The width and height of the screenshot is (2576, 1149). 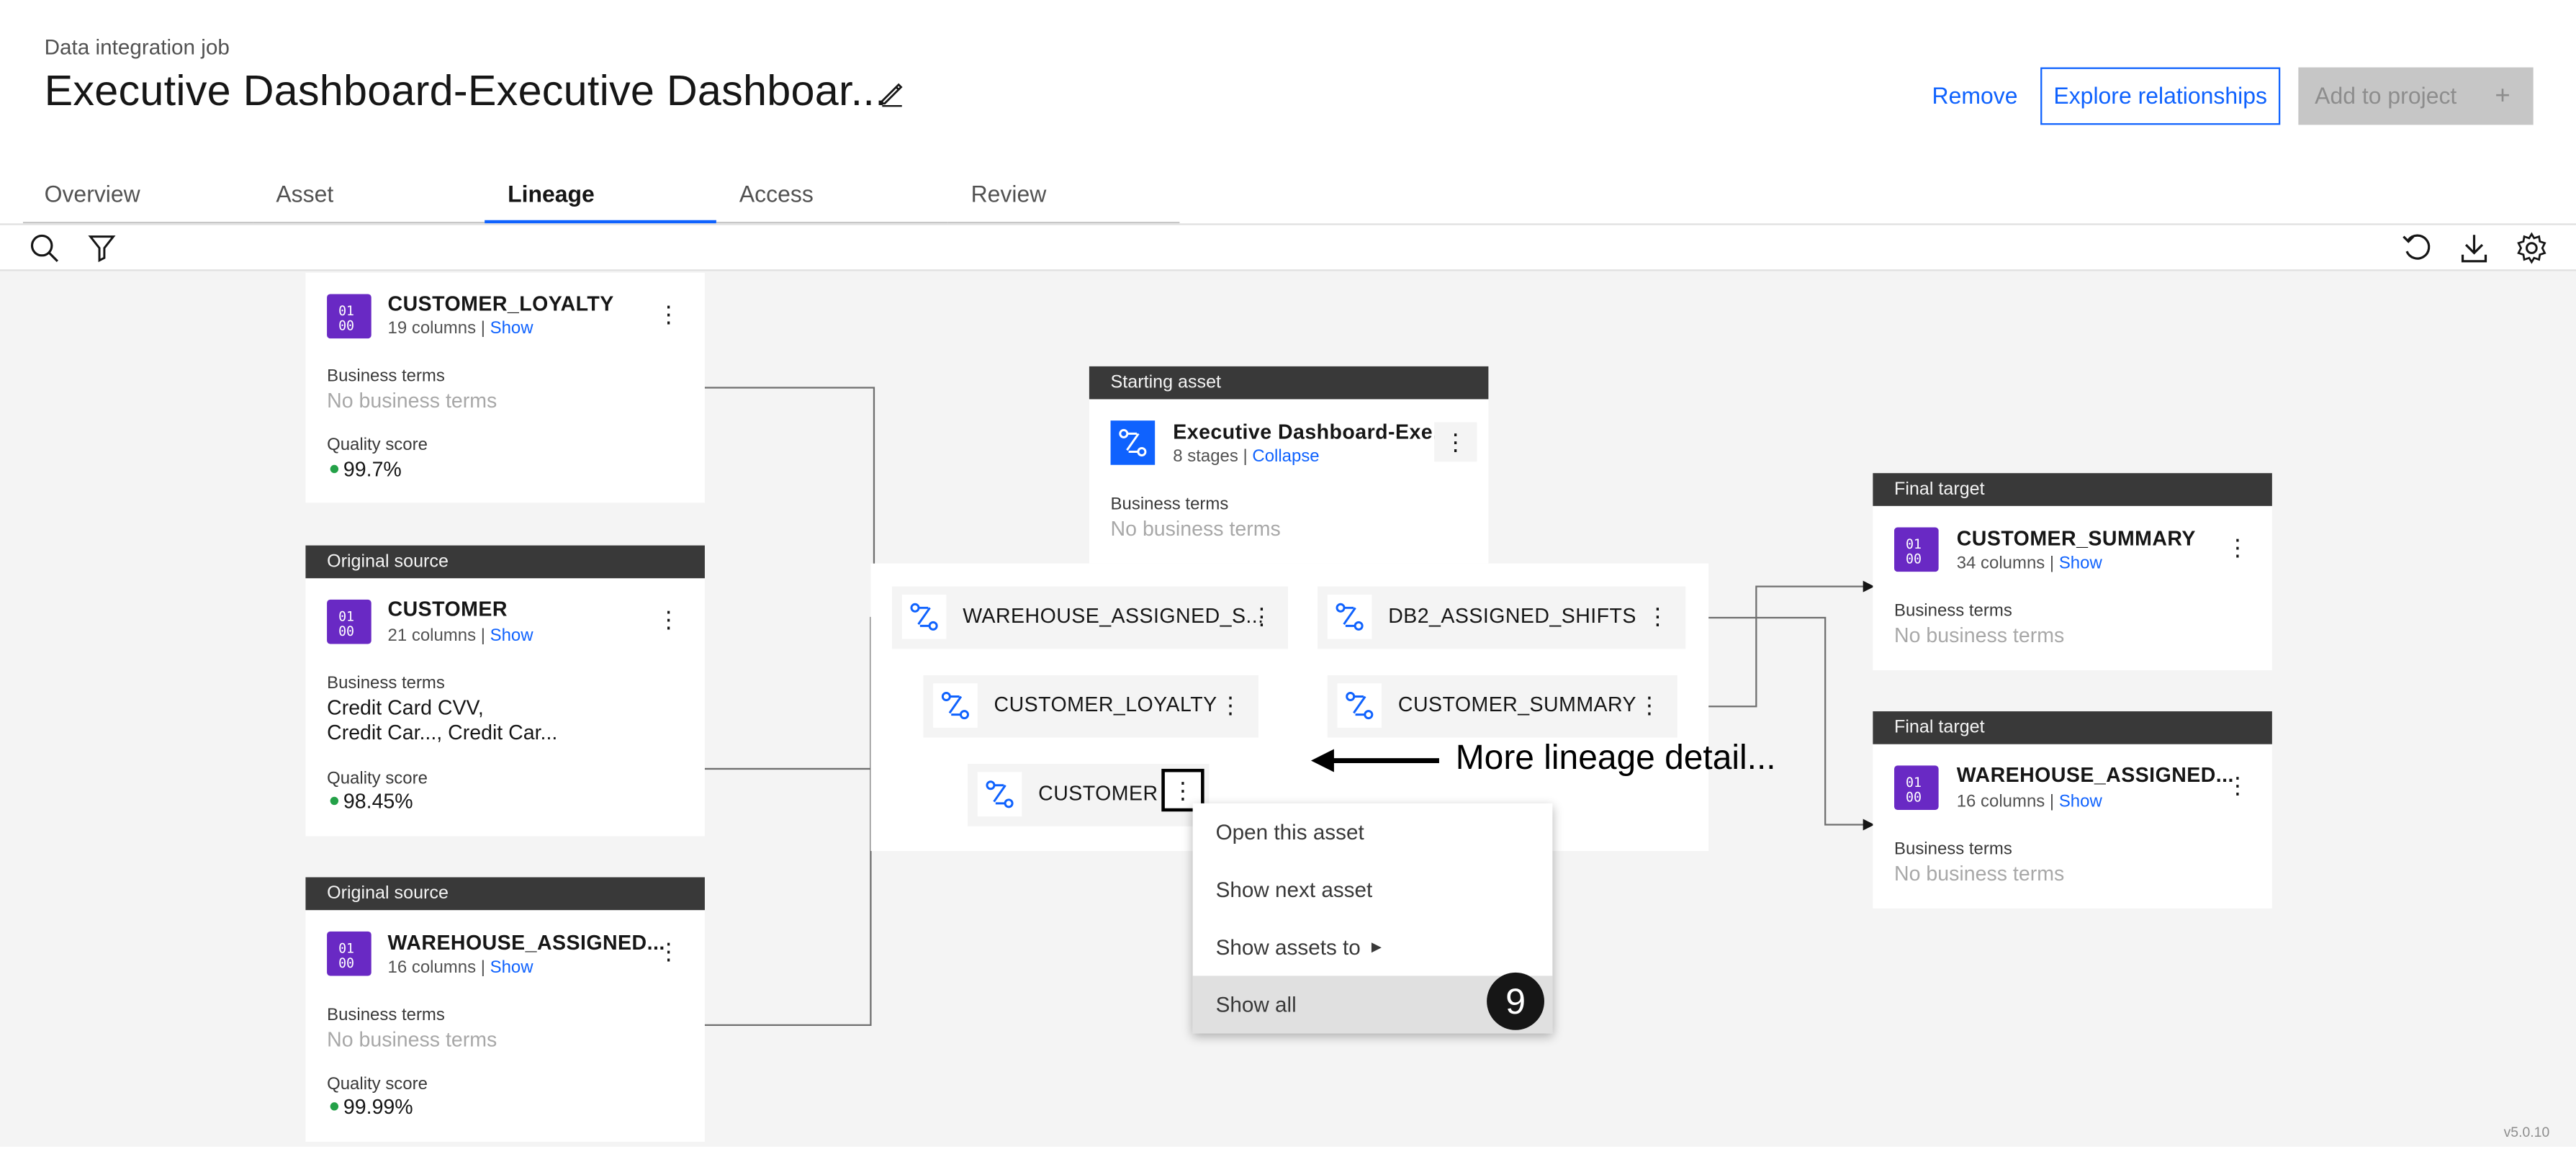 I want to click on stage-node-warehouse-assigned: WAREHOUSE_ASSIGNED_S... ⋮, so click(x=1090, y=617).